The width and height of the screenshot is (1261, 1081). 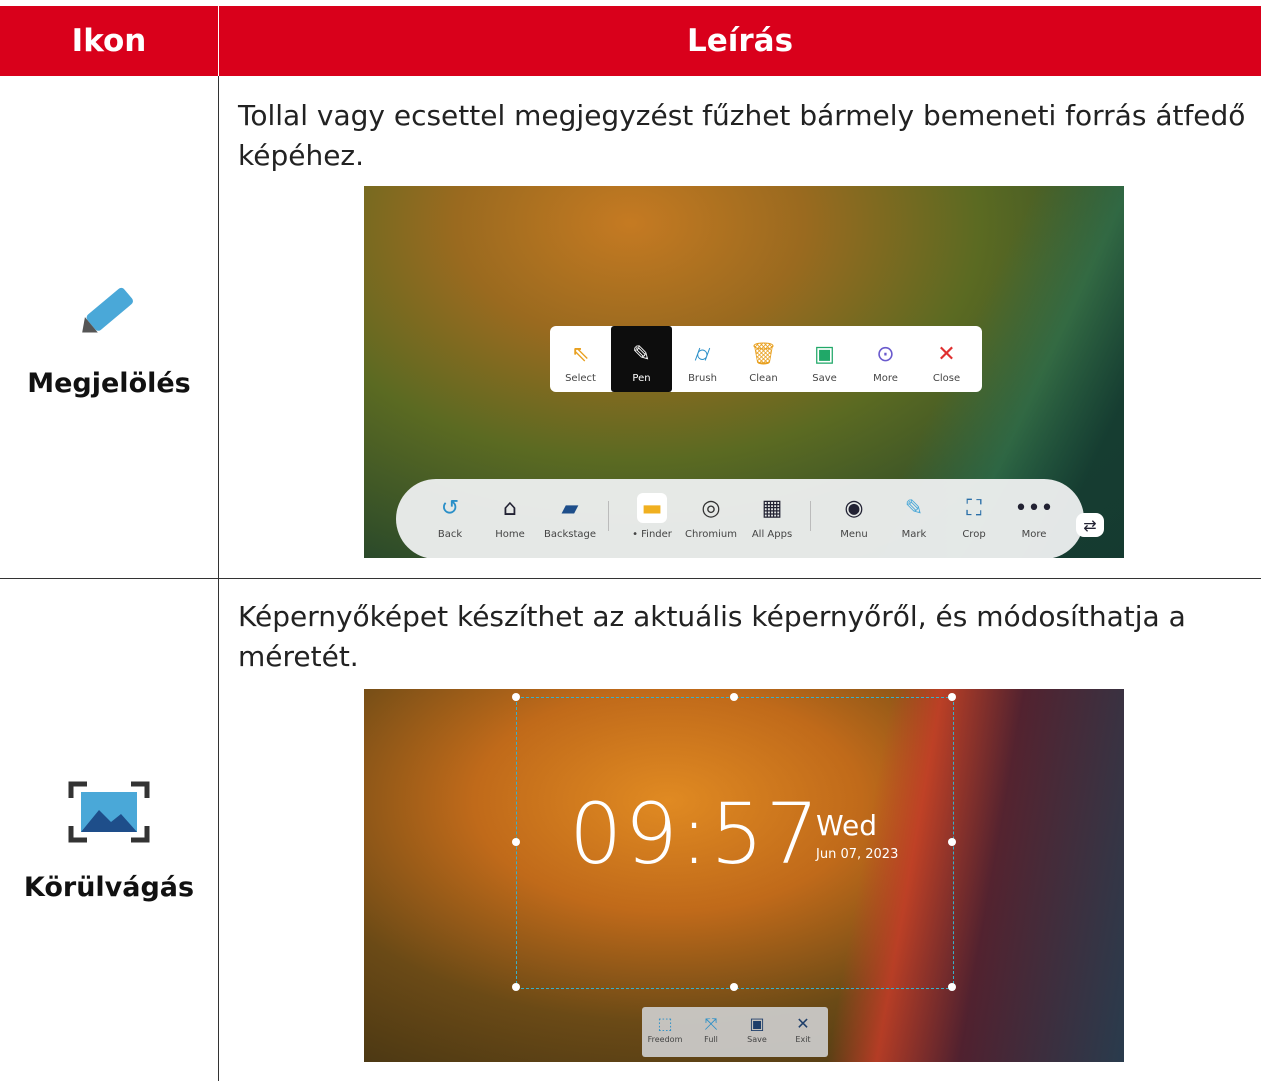 I want to click on clock-date: Jun 07, 2023, so click(x=857, y=854).